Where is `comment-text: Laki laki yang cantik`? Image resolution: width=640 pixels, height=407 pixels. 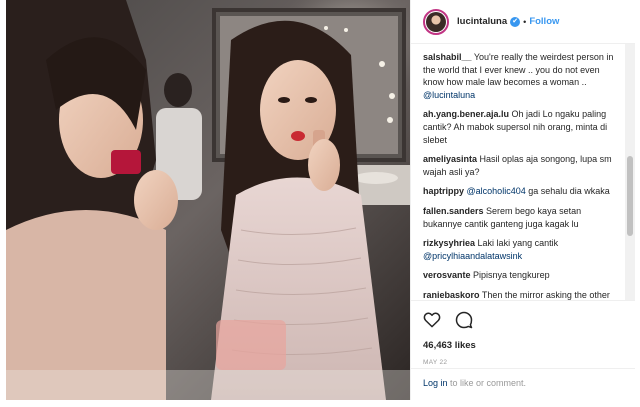
comment-text: Laki laki yang cantik is located at coordinates (517, 243).